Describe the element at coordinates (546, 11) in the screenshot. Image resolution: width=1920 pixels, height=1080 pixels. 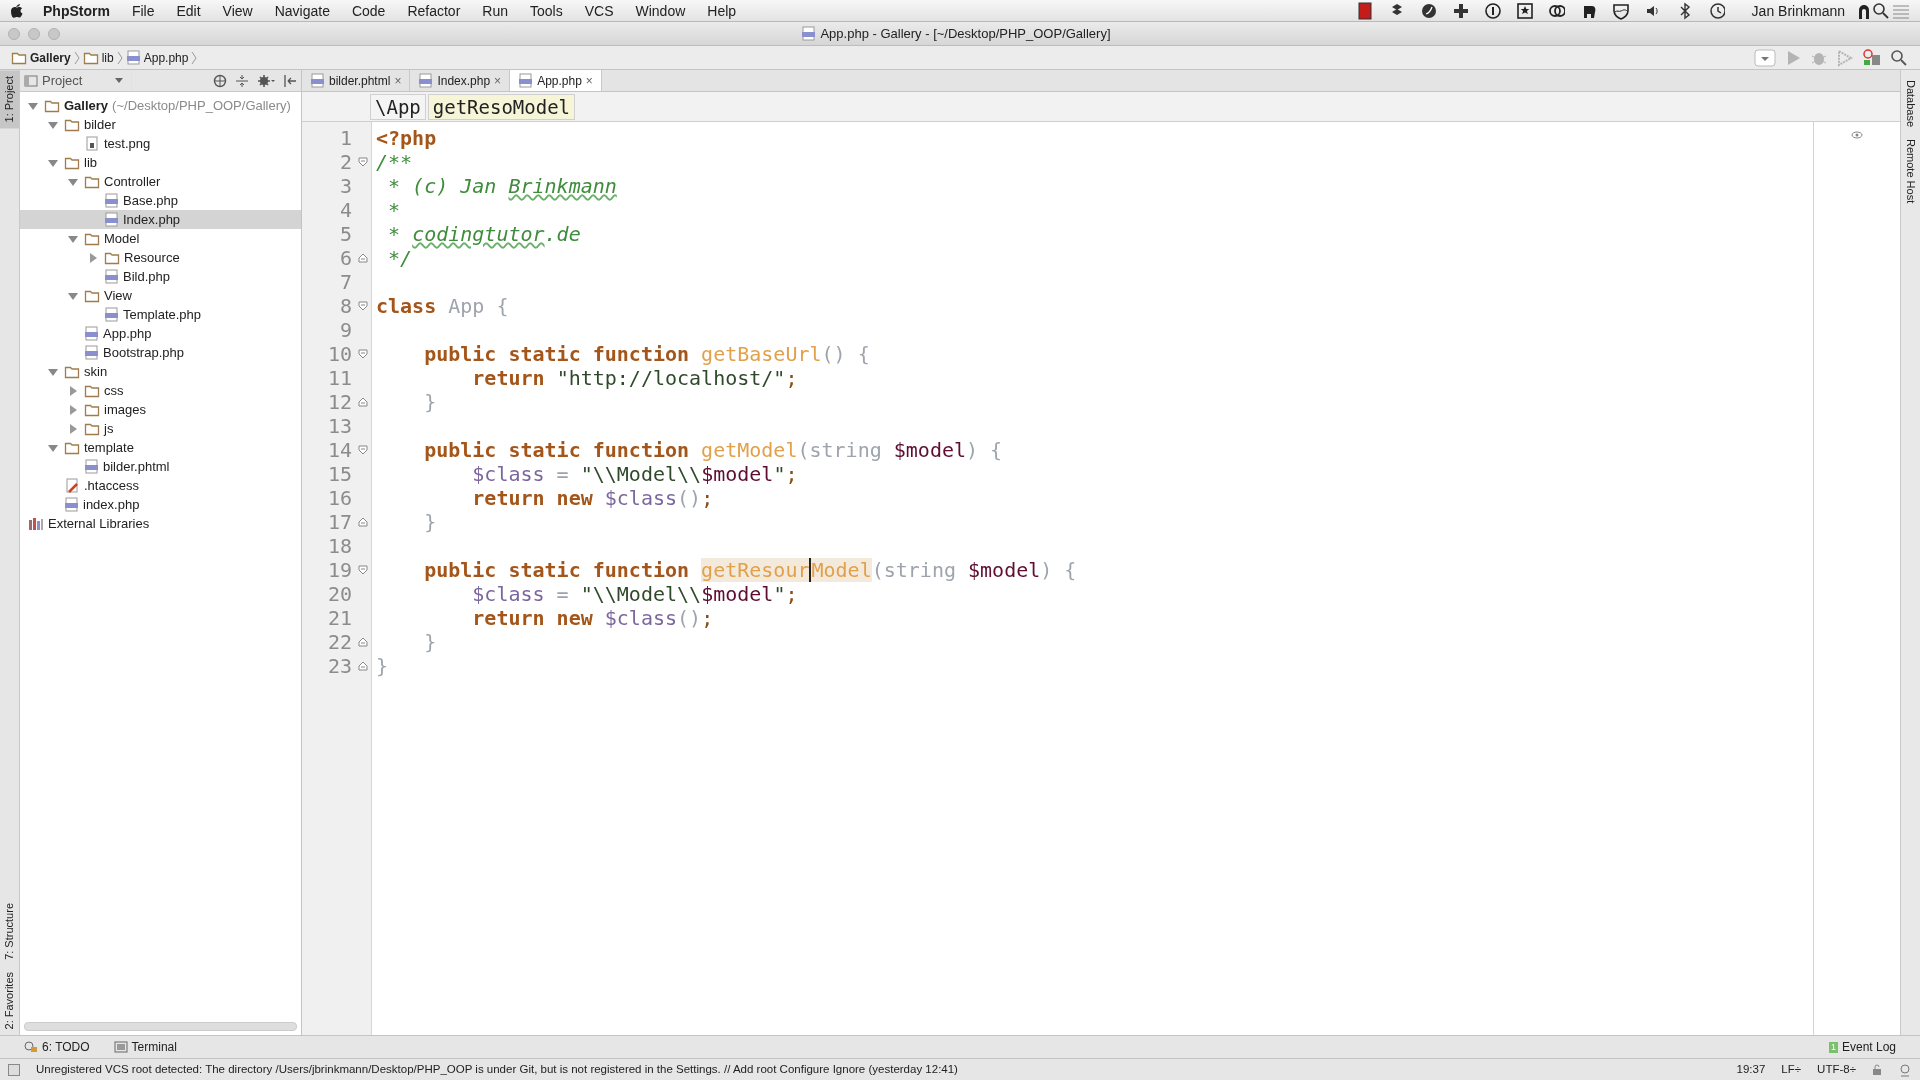
I see `menu-item: Tools` at that location.